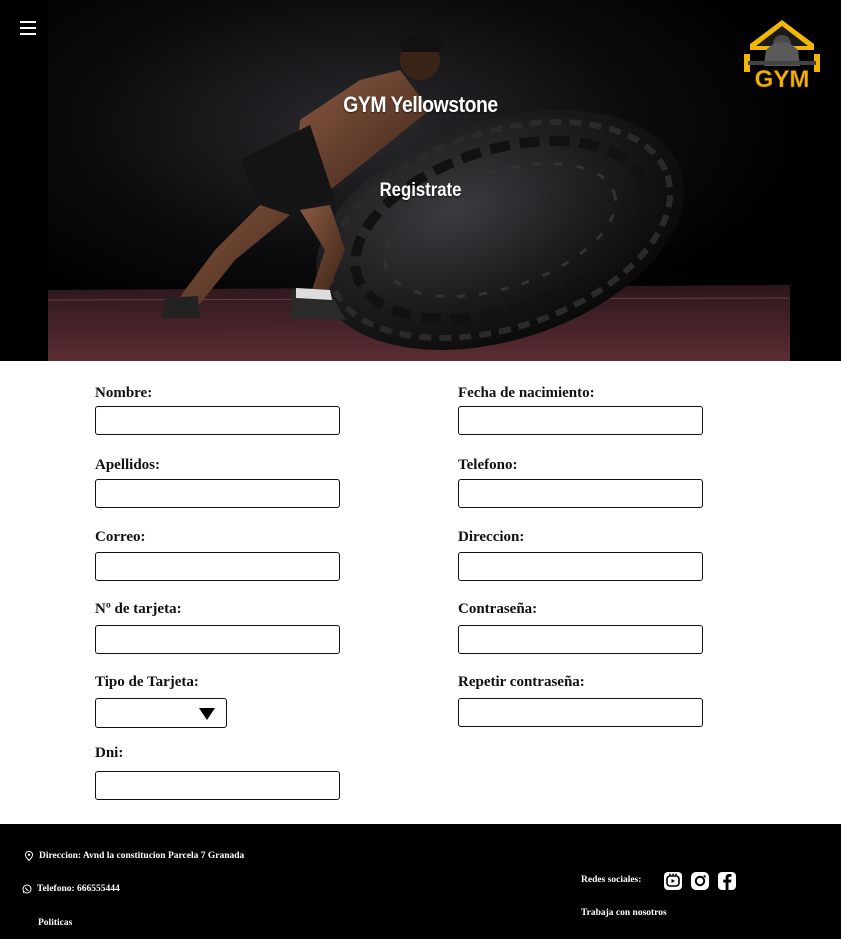 Image resolution: width=841 pixels, height=939 pixels. Describe the element at coordinates (580, 493) in the screenshot. I see `telefono-input` at that location.